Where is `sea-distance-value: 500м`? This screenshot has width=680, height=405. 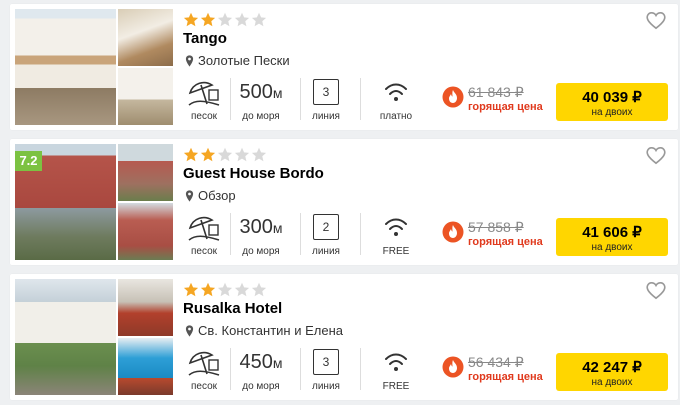 sea-distance-value: 500м is located at coordinates (261, 92).